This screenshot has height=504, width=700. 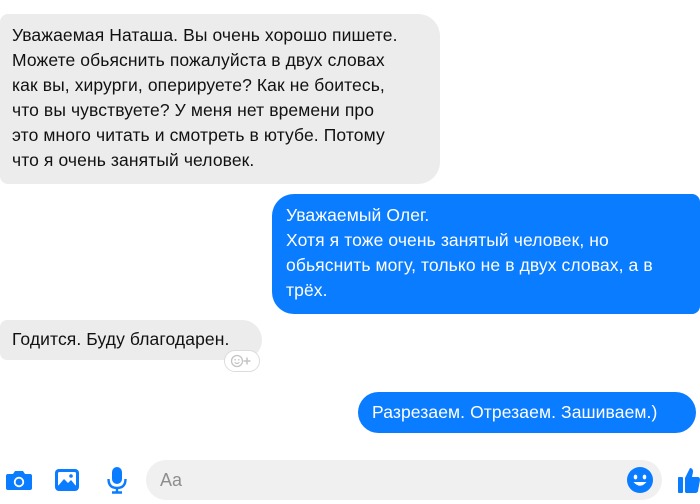 What do you see at coordinates (19, 480) in the screenshot?
I see `camera-icon` at bounding box center [19, 480].